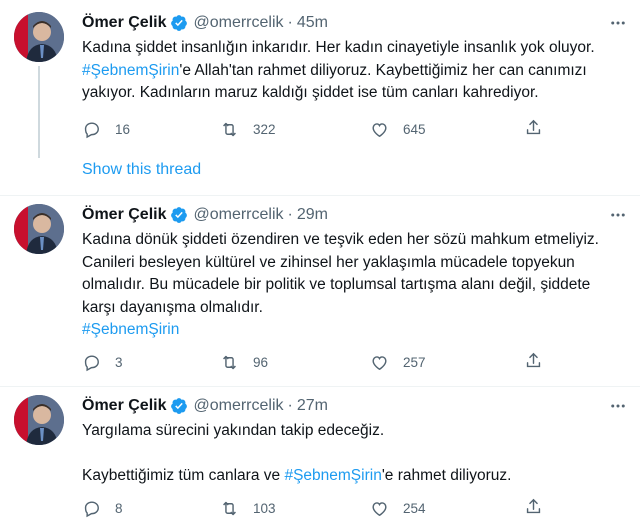  Describe the element at coordinates (414, 362) in the screenshot. I see `like-count: 257` at that location.